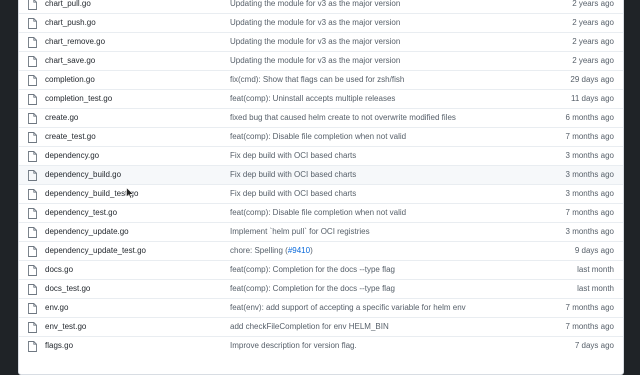 The image size is (640, 375). I want to click on mouse-cursor-icon, so click(130, 193).